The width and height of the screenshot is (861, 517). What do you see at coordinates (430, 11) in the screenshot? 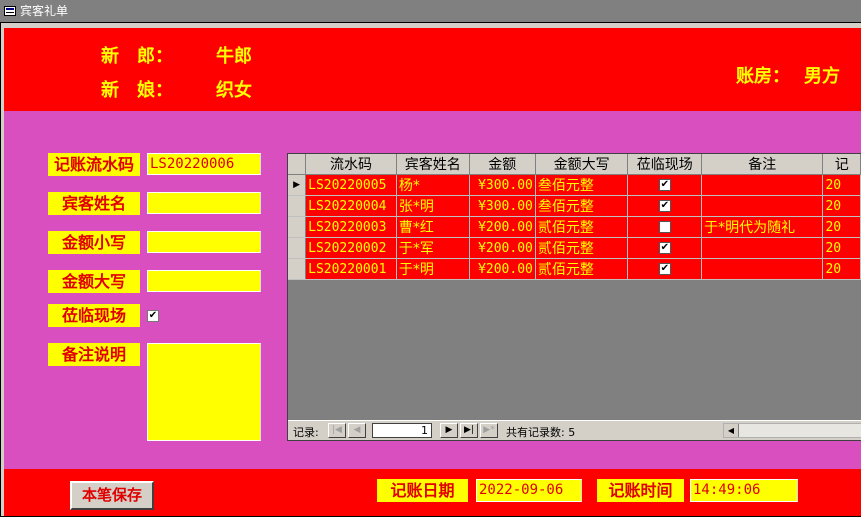
I see `window-titlebar: 宾客礼单` at bounding box center [430, 11].